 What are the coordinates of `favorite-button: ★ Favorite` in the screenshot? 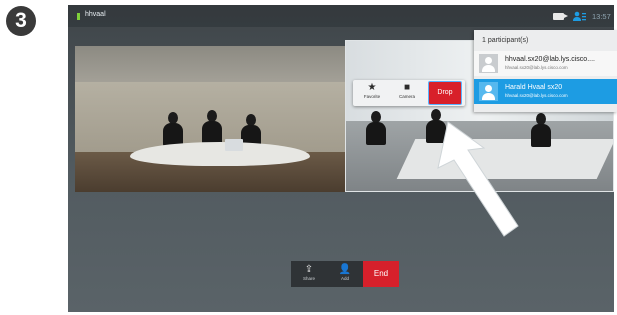 It's located at (372, 93).